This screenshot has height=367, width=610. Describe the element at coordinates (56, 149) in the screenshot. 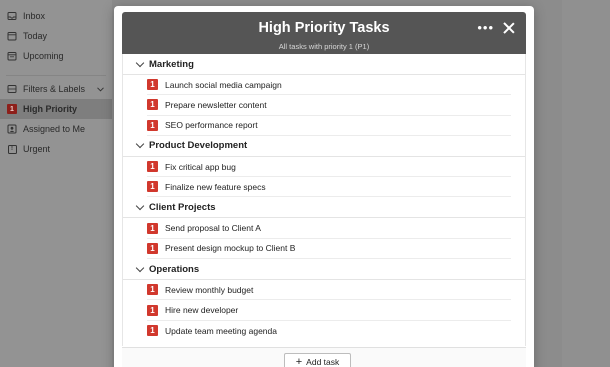

I see `sidebar-item-urgent: ! Urgent` at that location.